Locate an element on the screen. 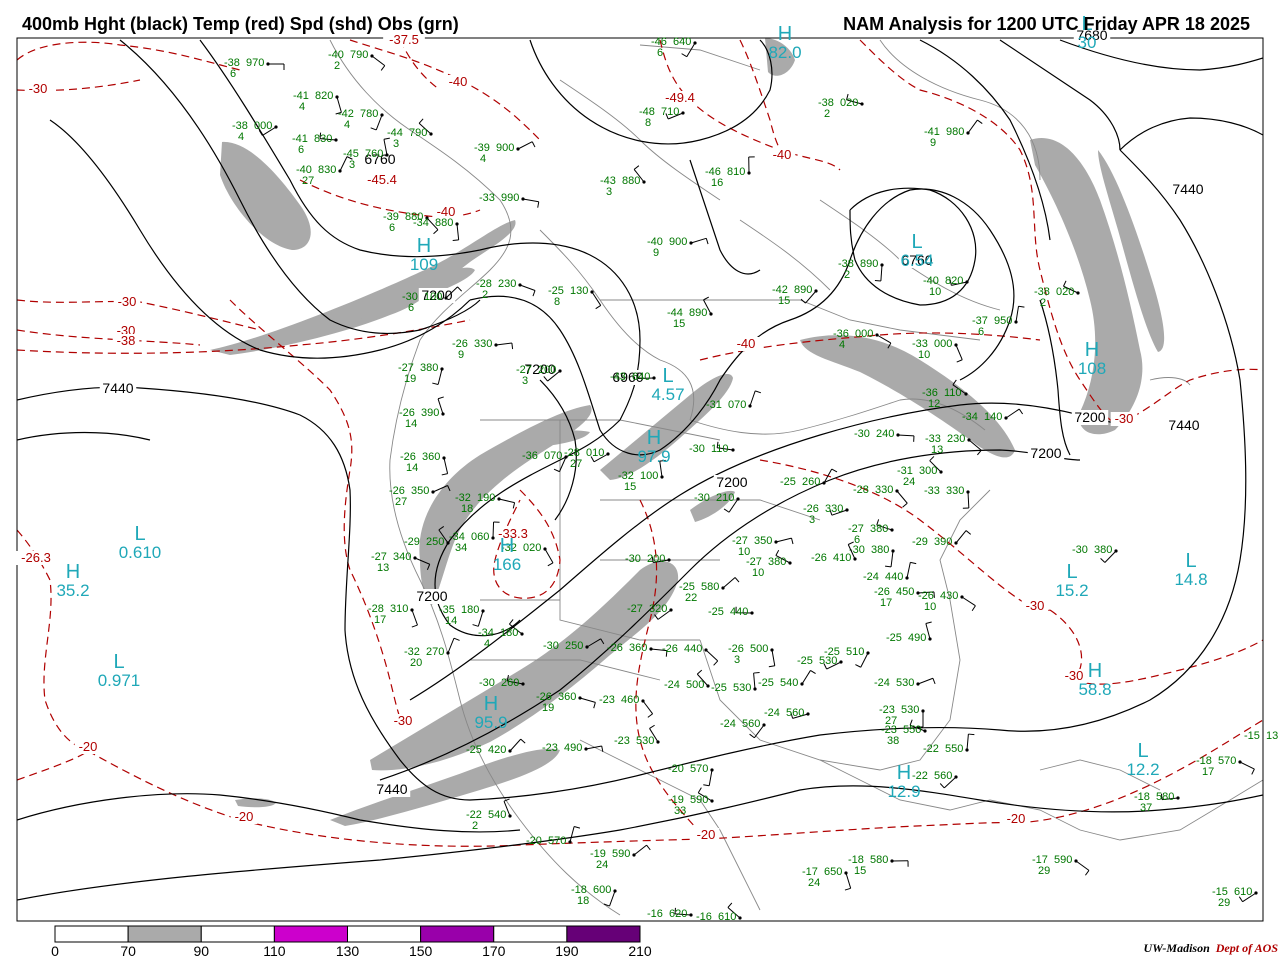 The height and width of the screenshot is (960, 1280). station-height: 390 is located at coordinates (430, 413).